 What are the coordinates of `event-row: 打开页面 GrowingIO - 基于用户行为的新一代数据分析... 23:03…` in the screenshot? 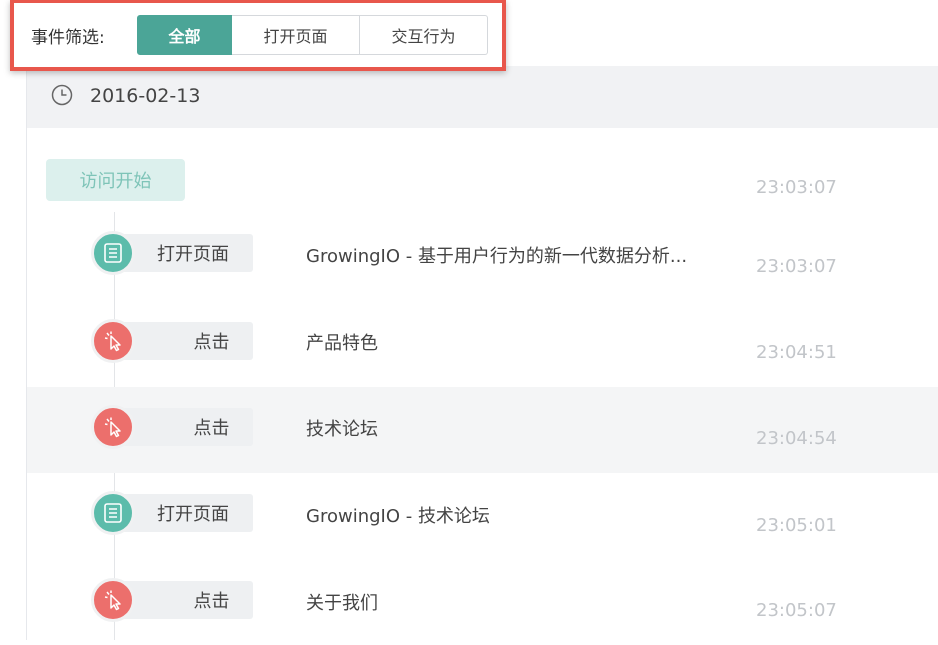 It's located at (482, 255).